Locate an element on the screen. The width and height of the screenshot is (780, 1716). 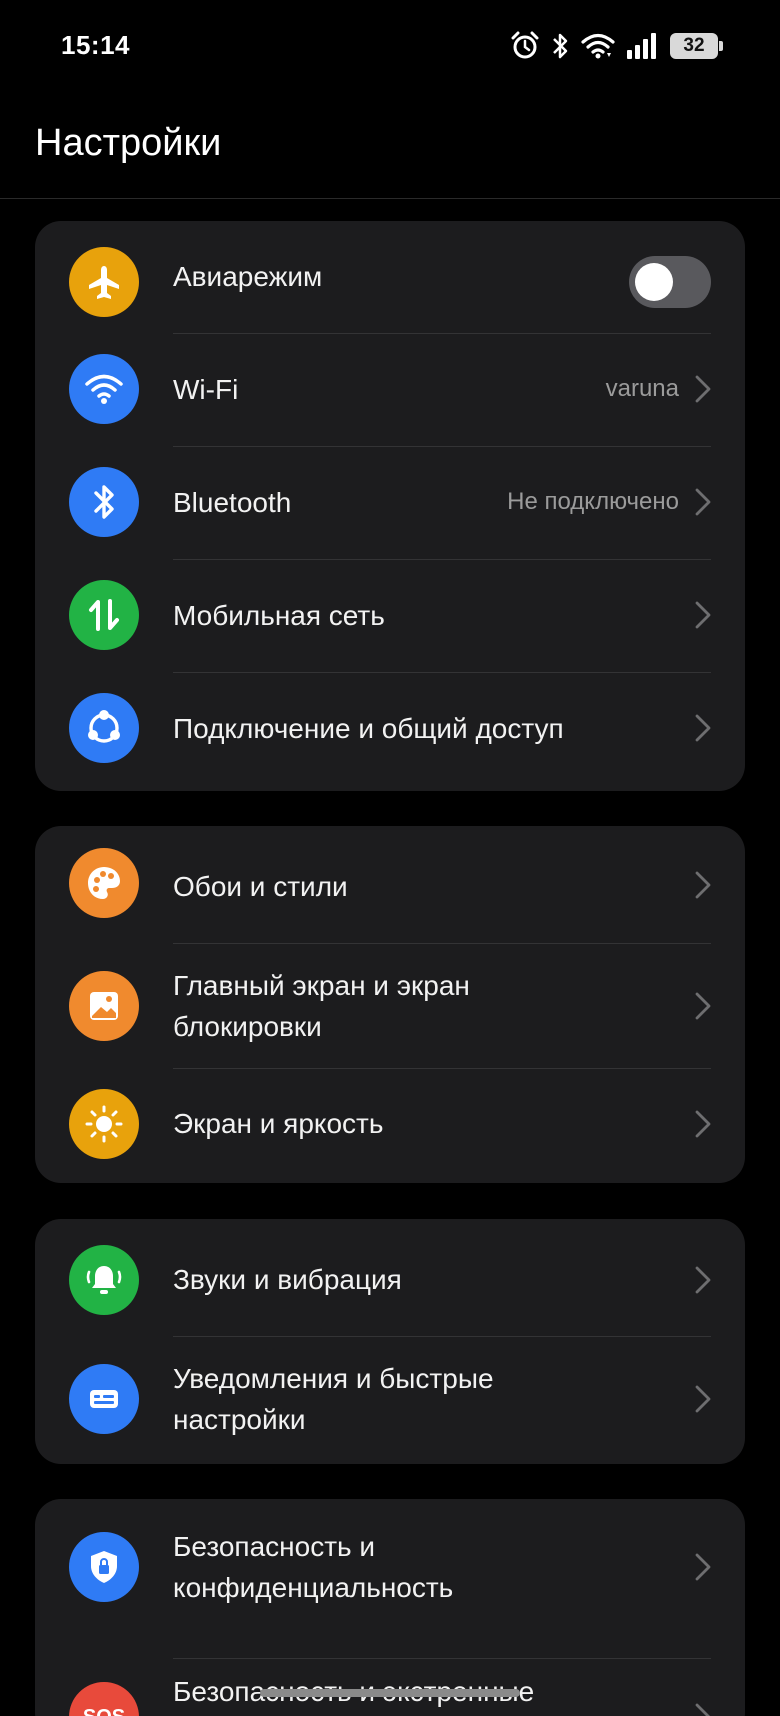
wifi-network-name: varuna is located at coordinates (642, 388).